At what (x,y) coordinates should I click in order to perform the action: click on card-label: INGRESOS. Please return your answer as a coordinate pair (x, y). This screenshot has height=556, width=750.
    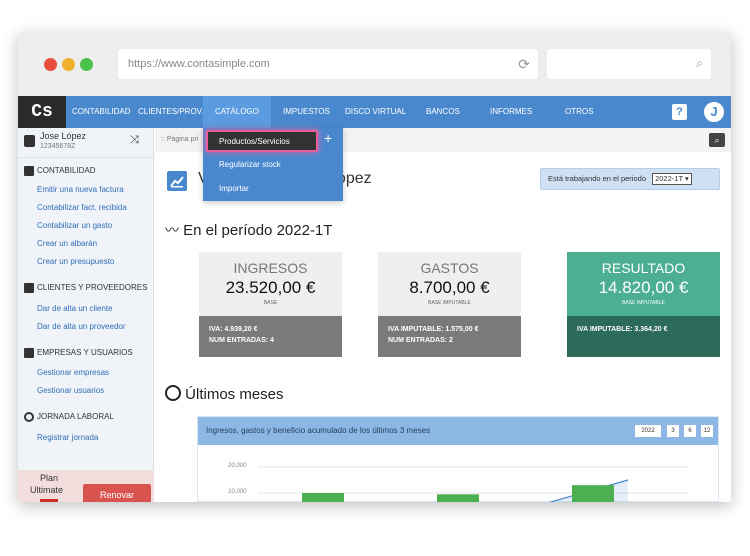
    Looking at the image, I should click on (270, 268).